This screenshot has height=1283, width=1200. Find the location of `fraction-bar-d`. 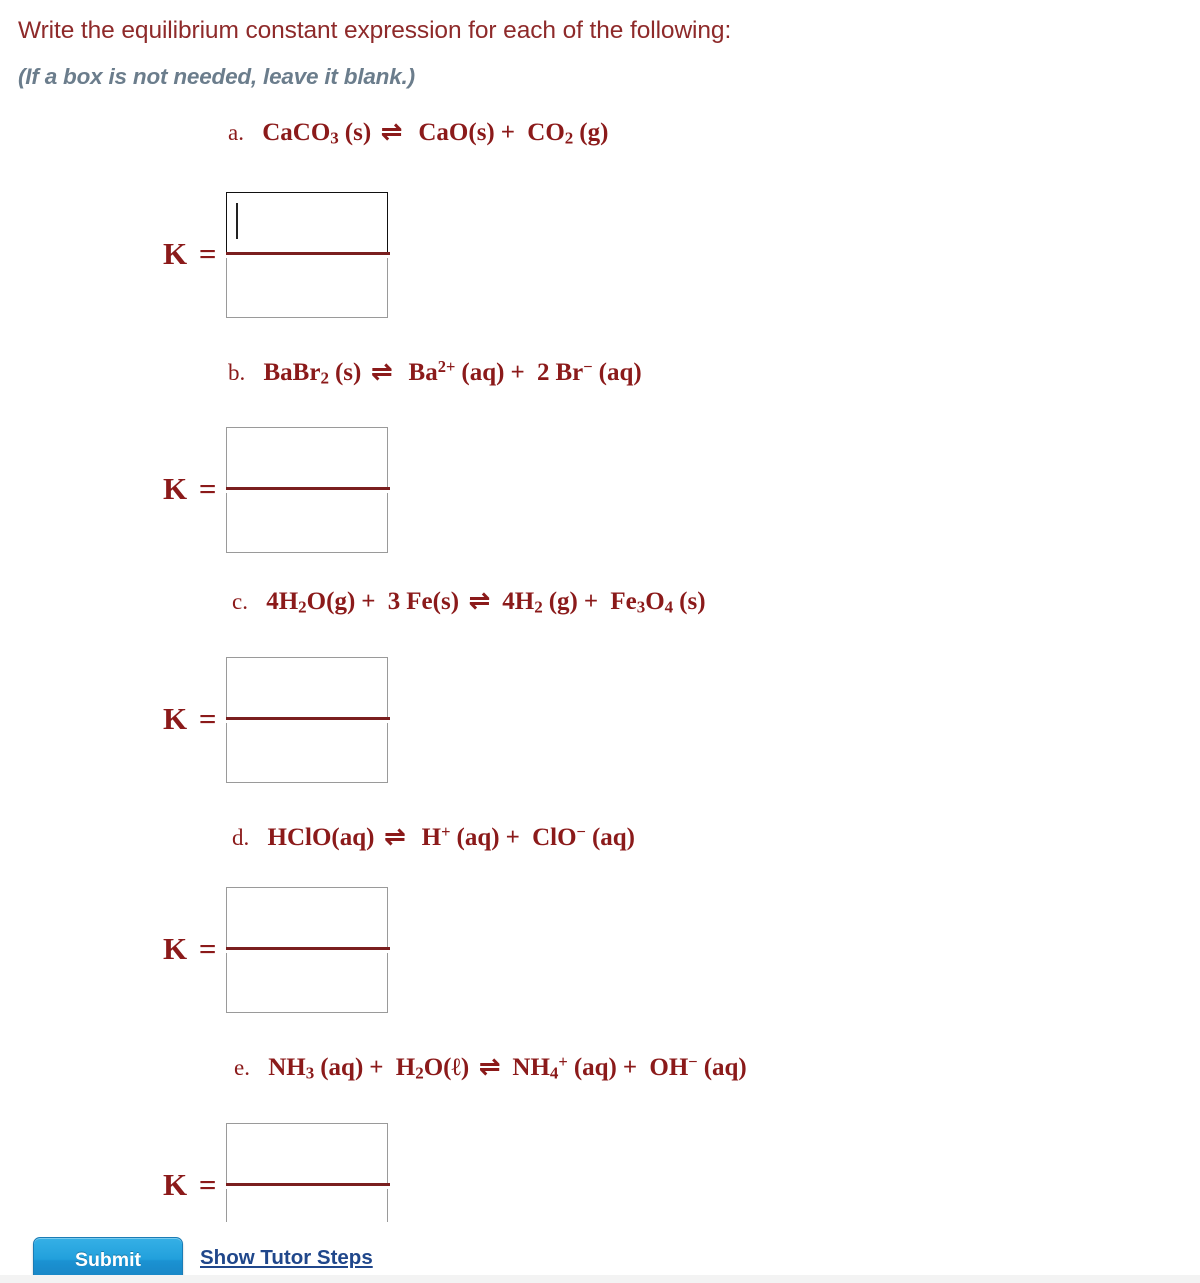

fraction-bar-d is located at coordinates (308, 949).